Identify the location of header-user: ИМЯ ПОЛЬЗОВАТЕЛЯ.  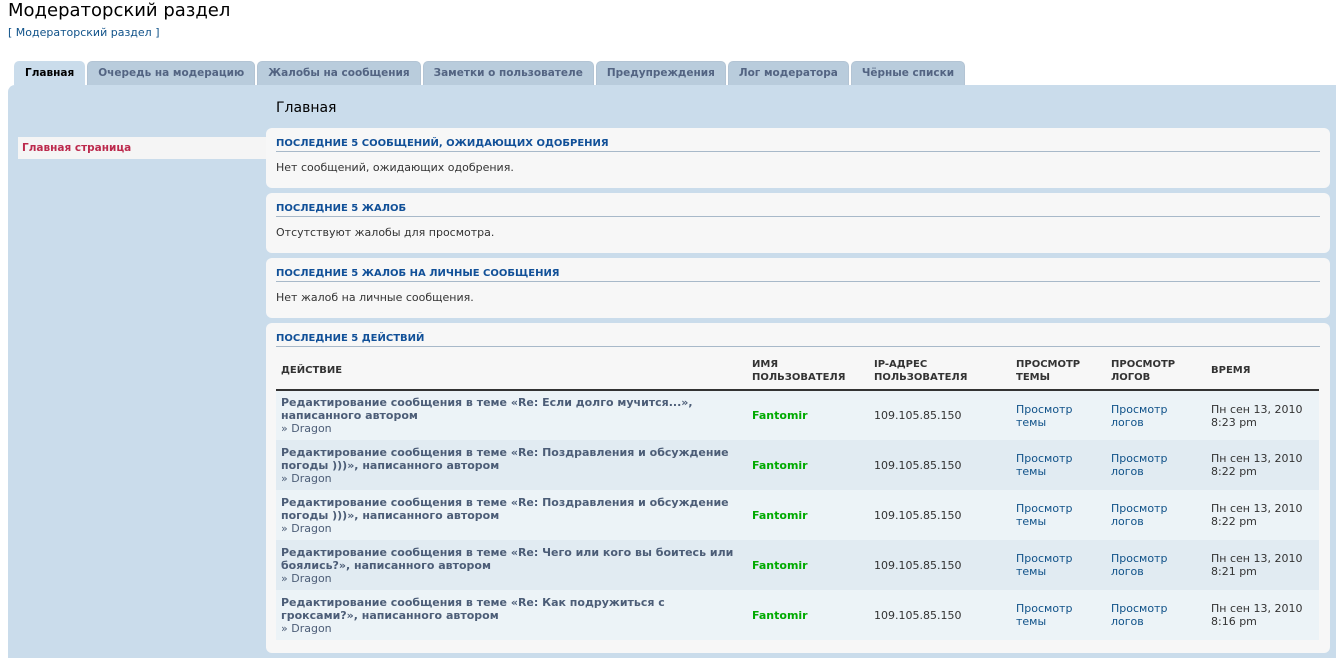
(808, 371).